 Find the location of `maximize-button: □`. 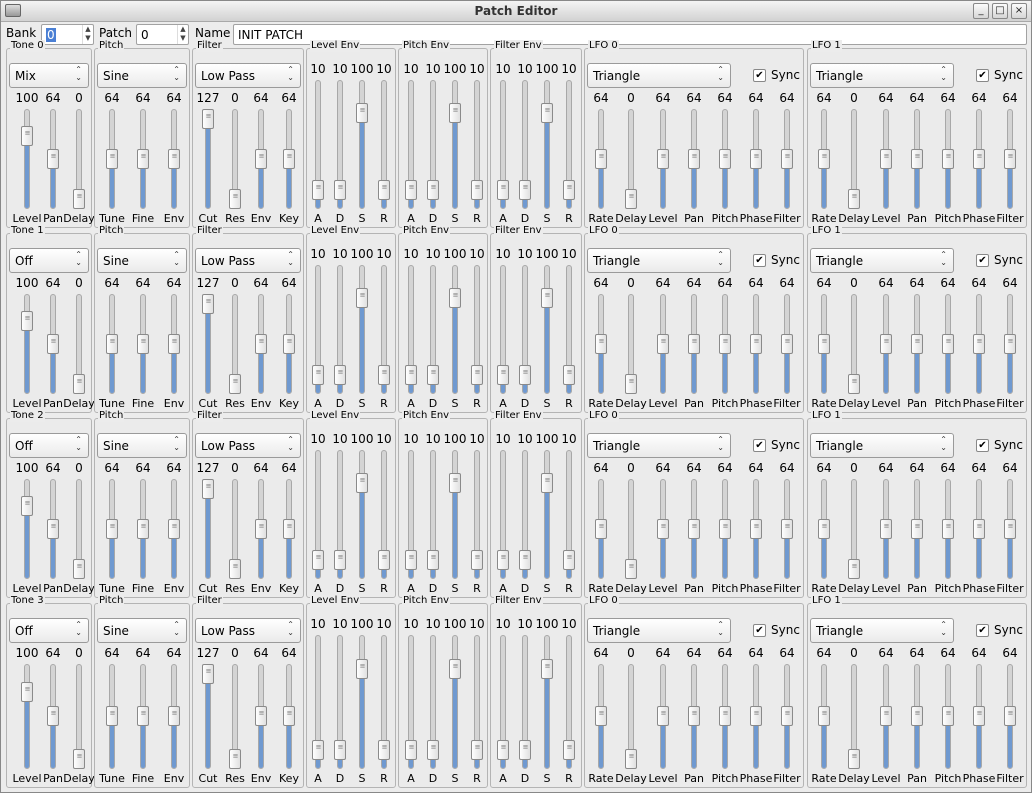

maximize-button: □ is located at coordinates (1000, 11).